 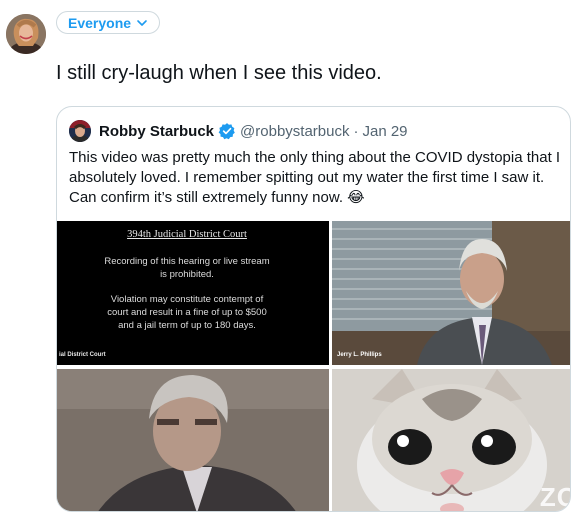 What do you see at coordinates (193, 440) in the screenshot?
I see `attorney-video-tile` at bounding box center [193, 440].